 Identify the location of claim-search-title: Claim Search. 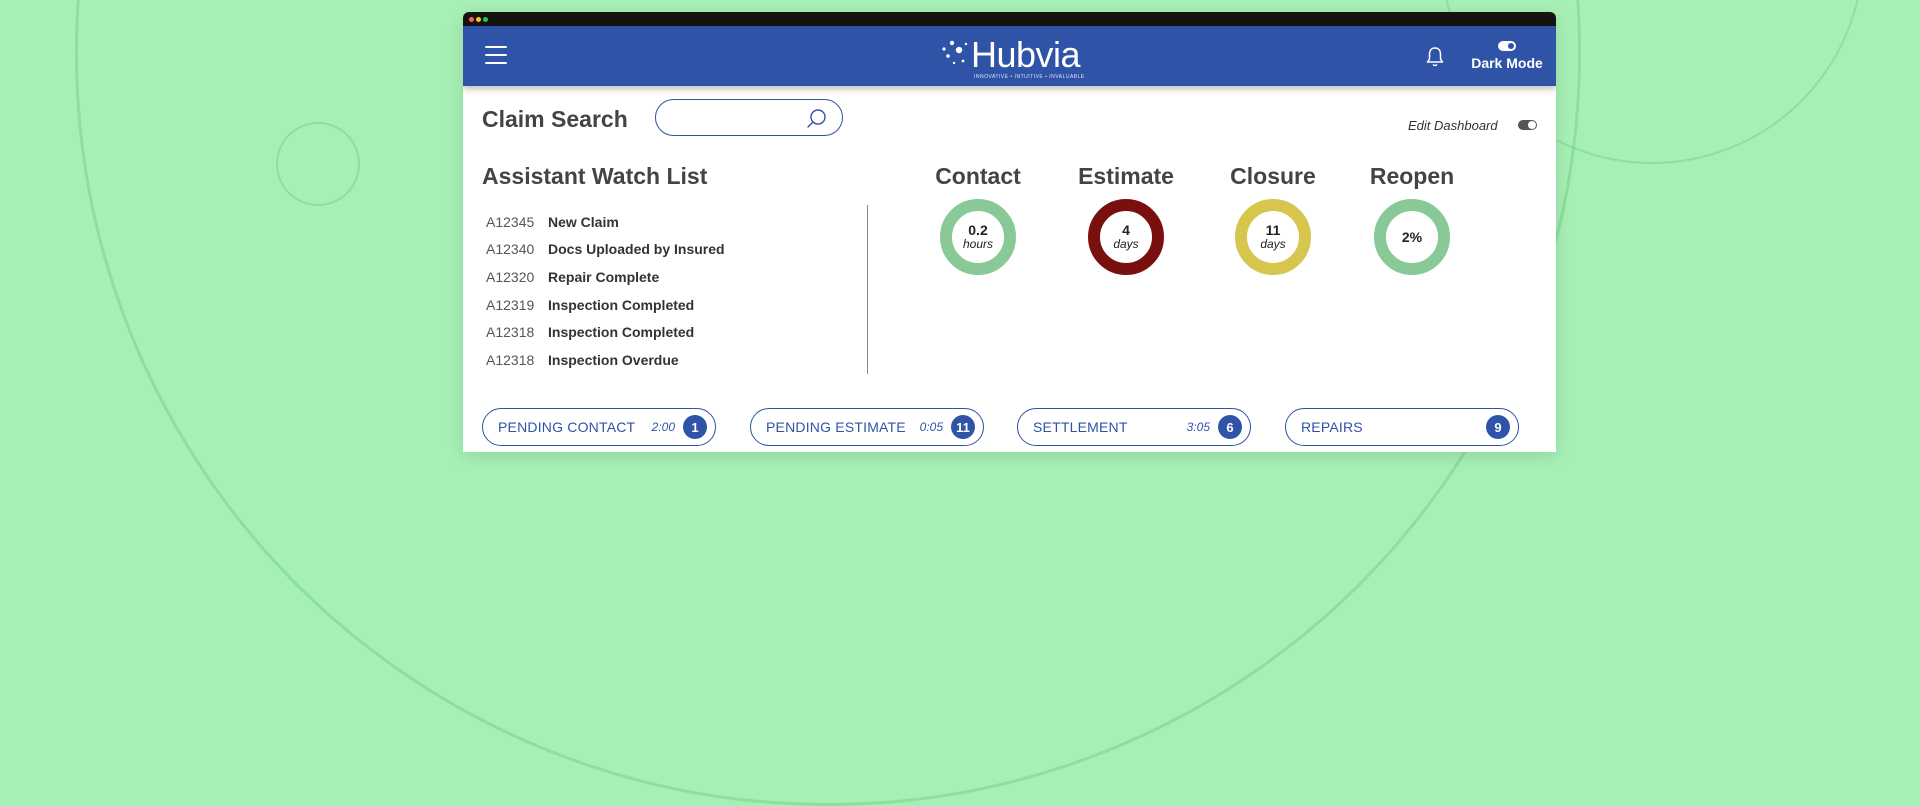
(555, 119).